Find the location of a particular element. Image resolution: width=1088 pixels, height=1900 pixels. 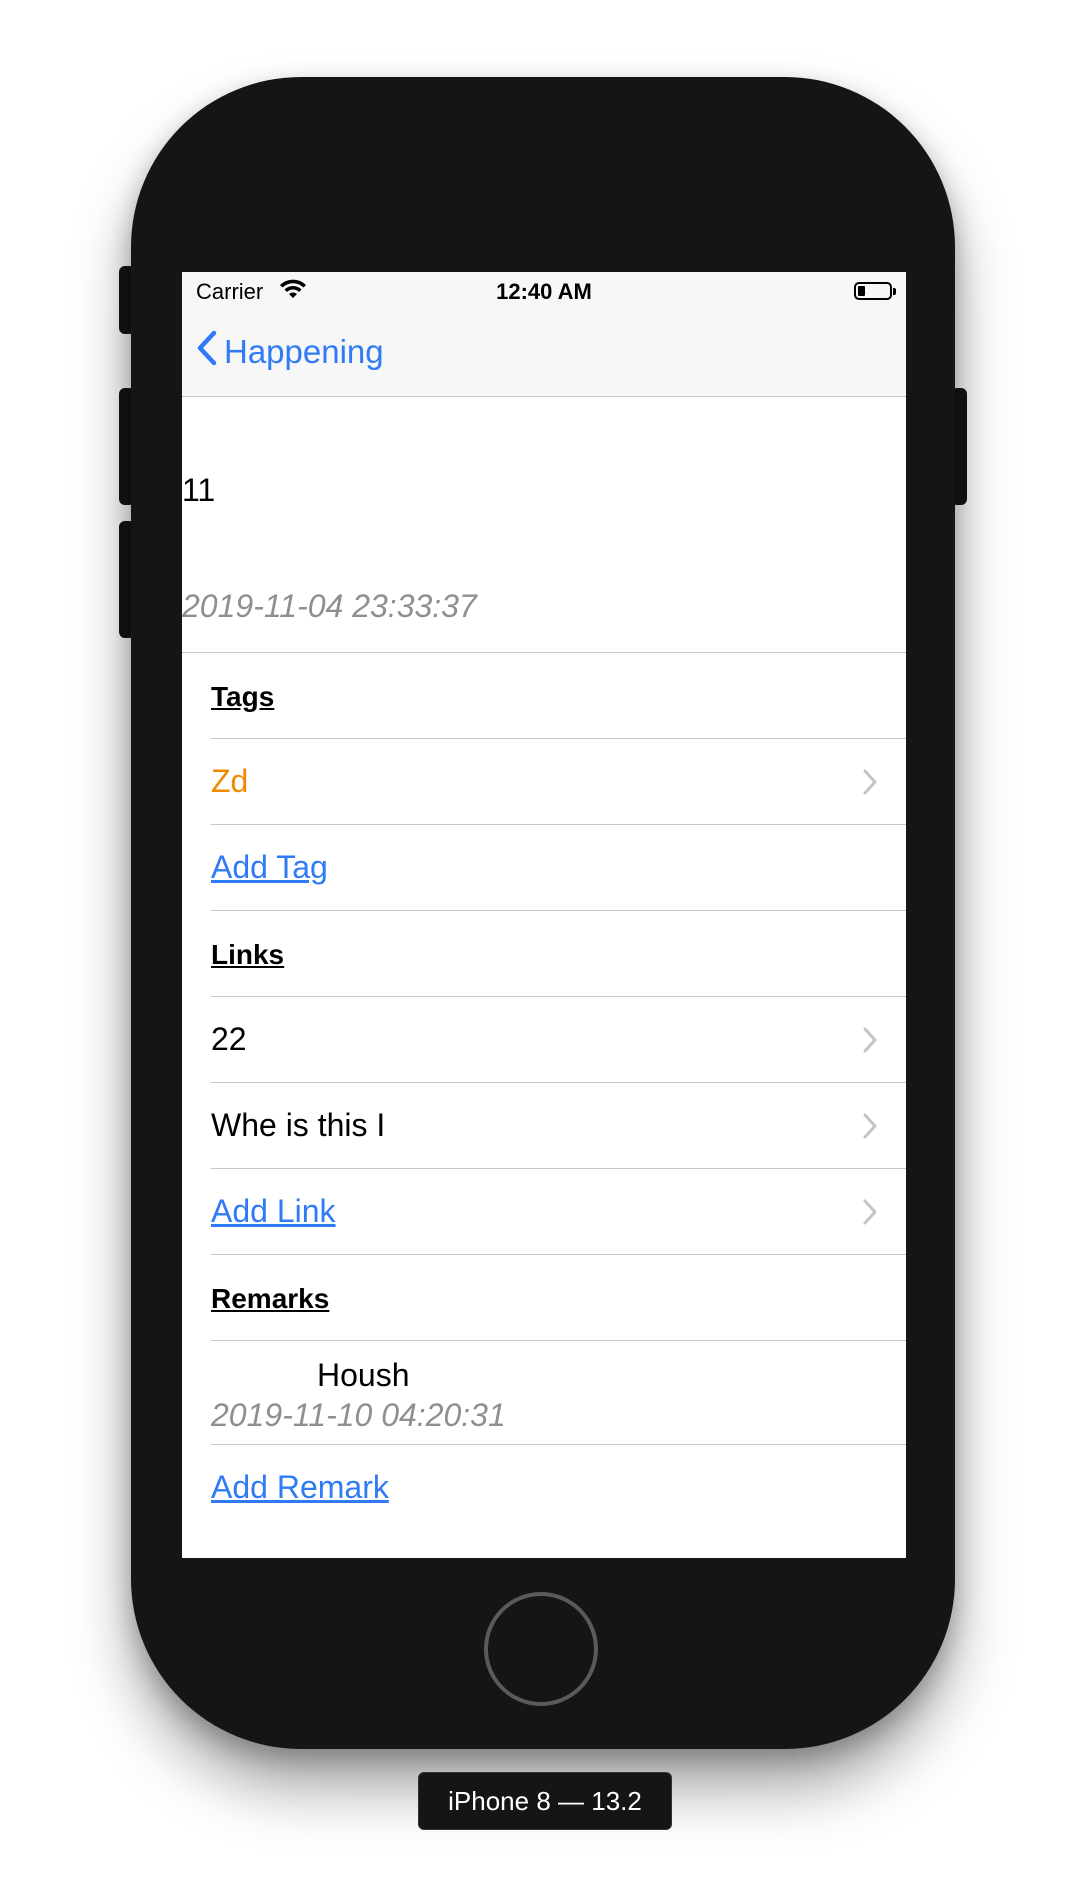

links-heading: Links is located at coordinates (248, 954).